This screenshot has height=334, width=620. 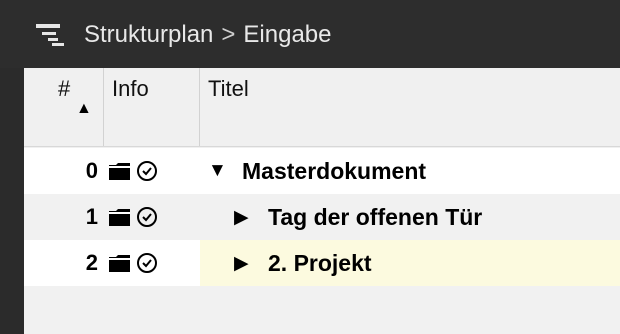 I want to click on row-title: 2. Projekt, so click(x=320, y=263).